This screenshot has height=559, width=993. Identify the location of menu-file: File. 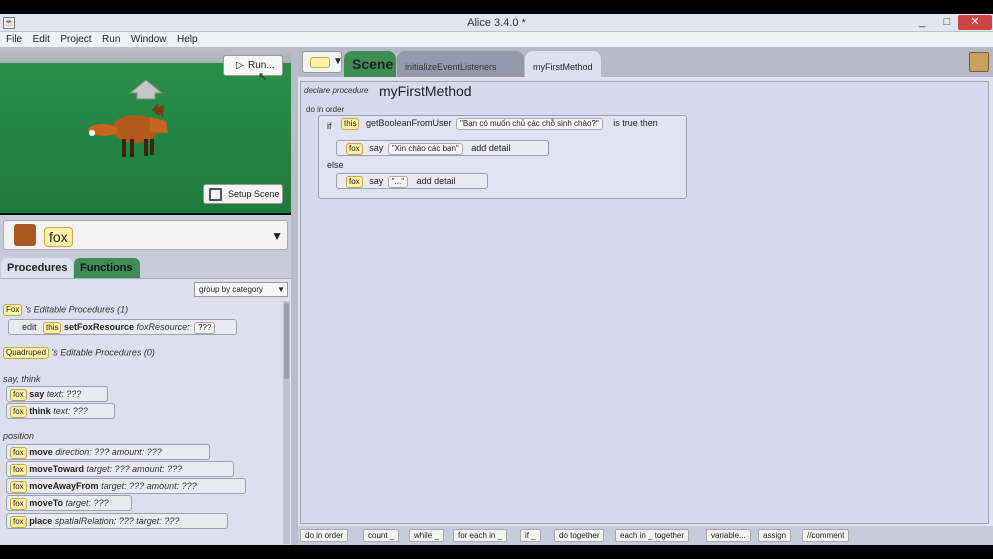
(14, 39).